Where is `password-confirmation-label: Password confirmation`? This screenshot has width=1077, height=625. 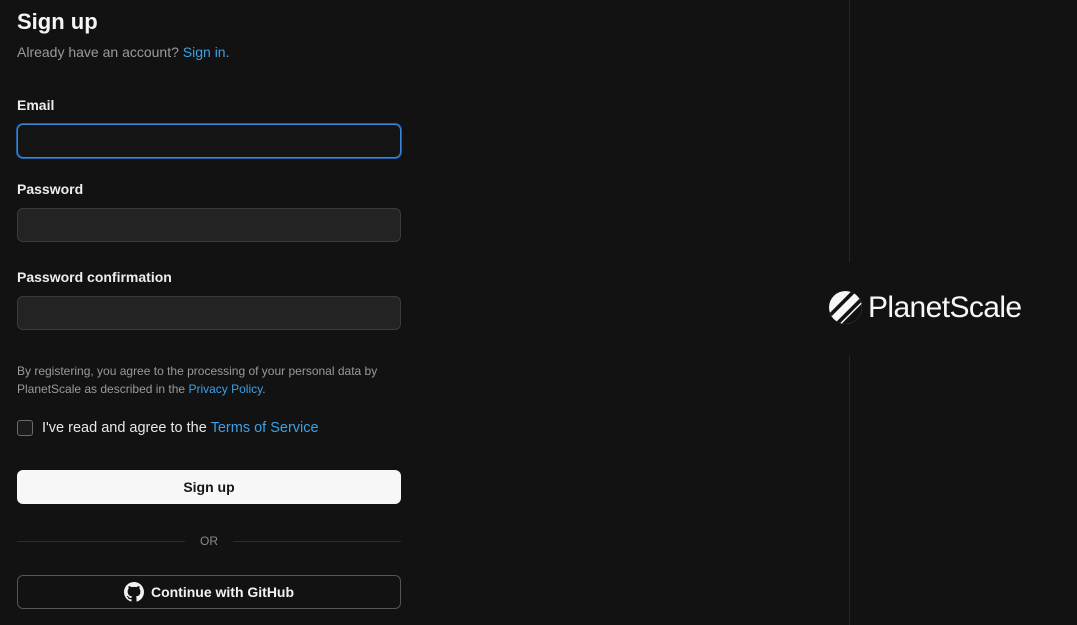 password-confirmation-label: Password confirmation is located at coordinates (94, 277).